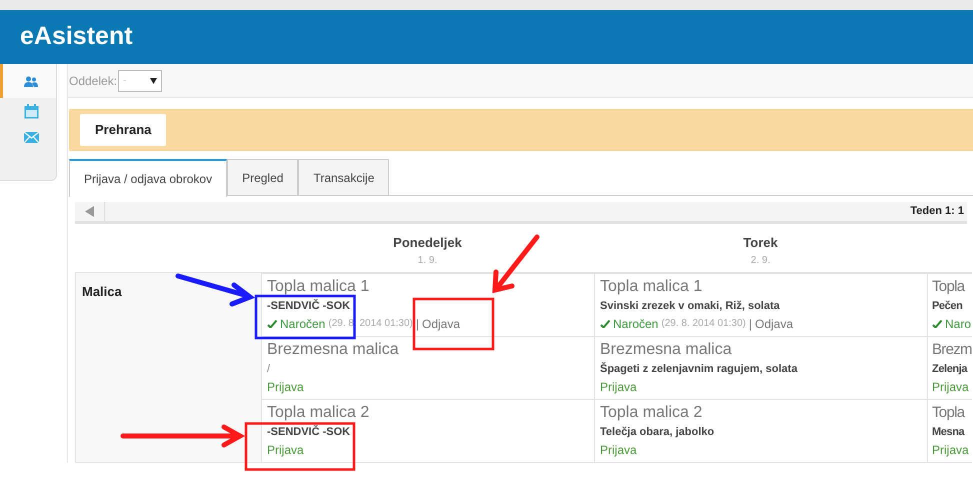  I want to click on mail-icon, so click(31, 137).